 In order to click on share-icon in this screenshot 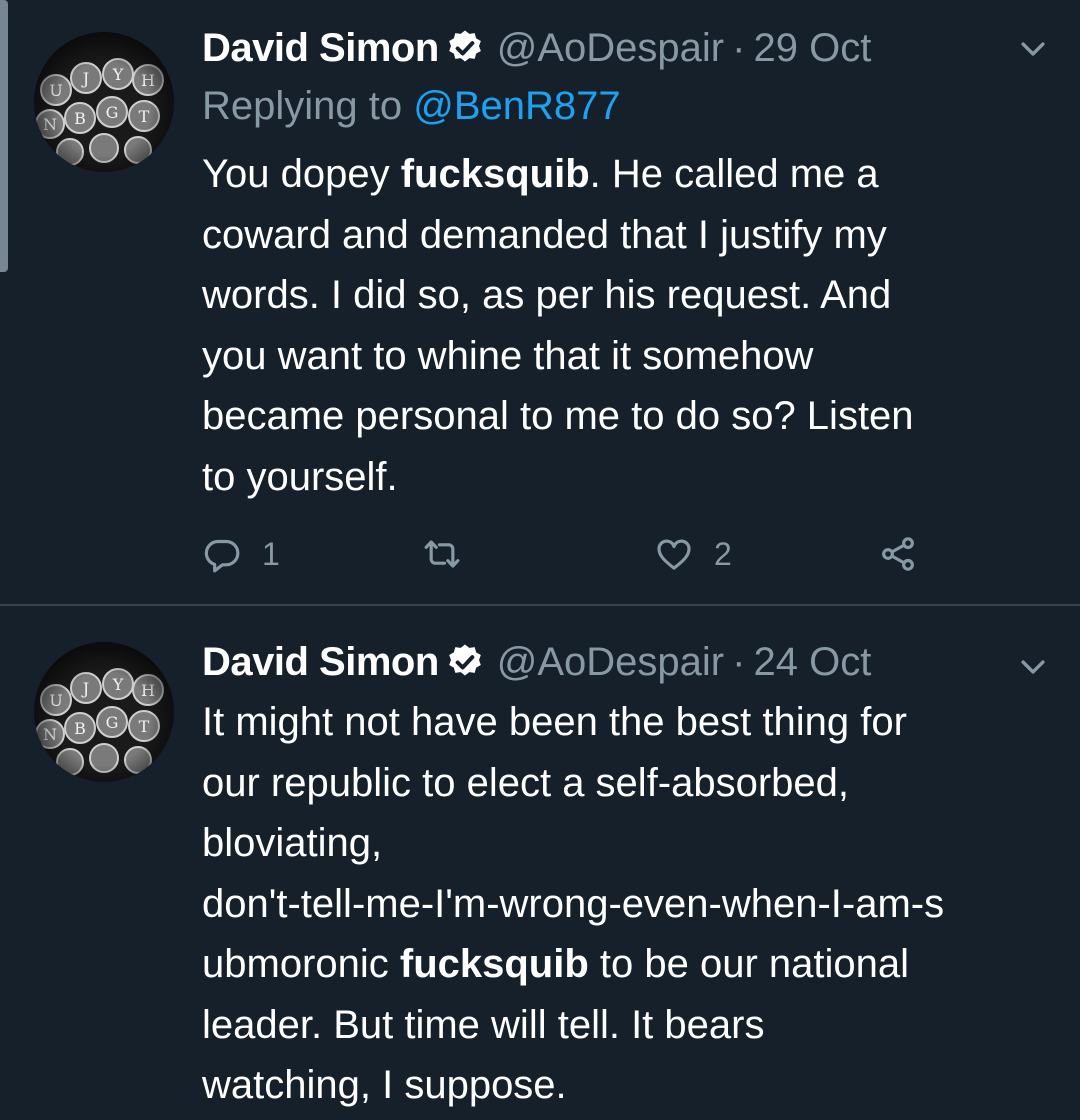, I will do `click(898, 554)`.